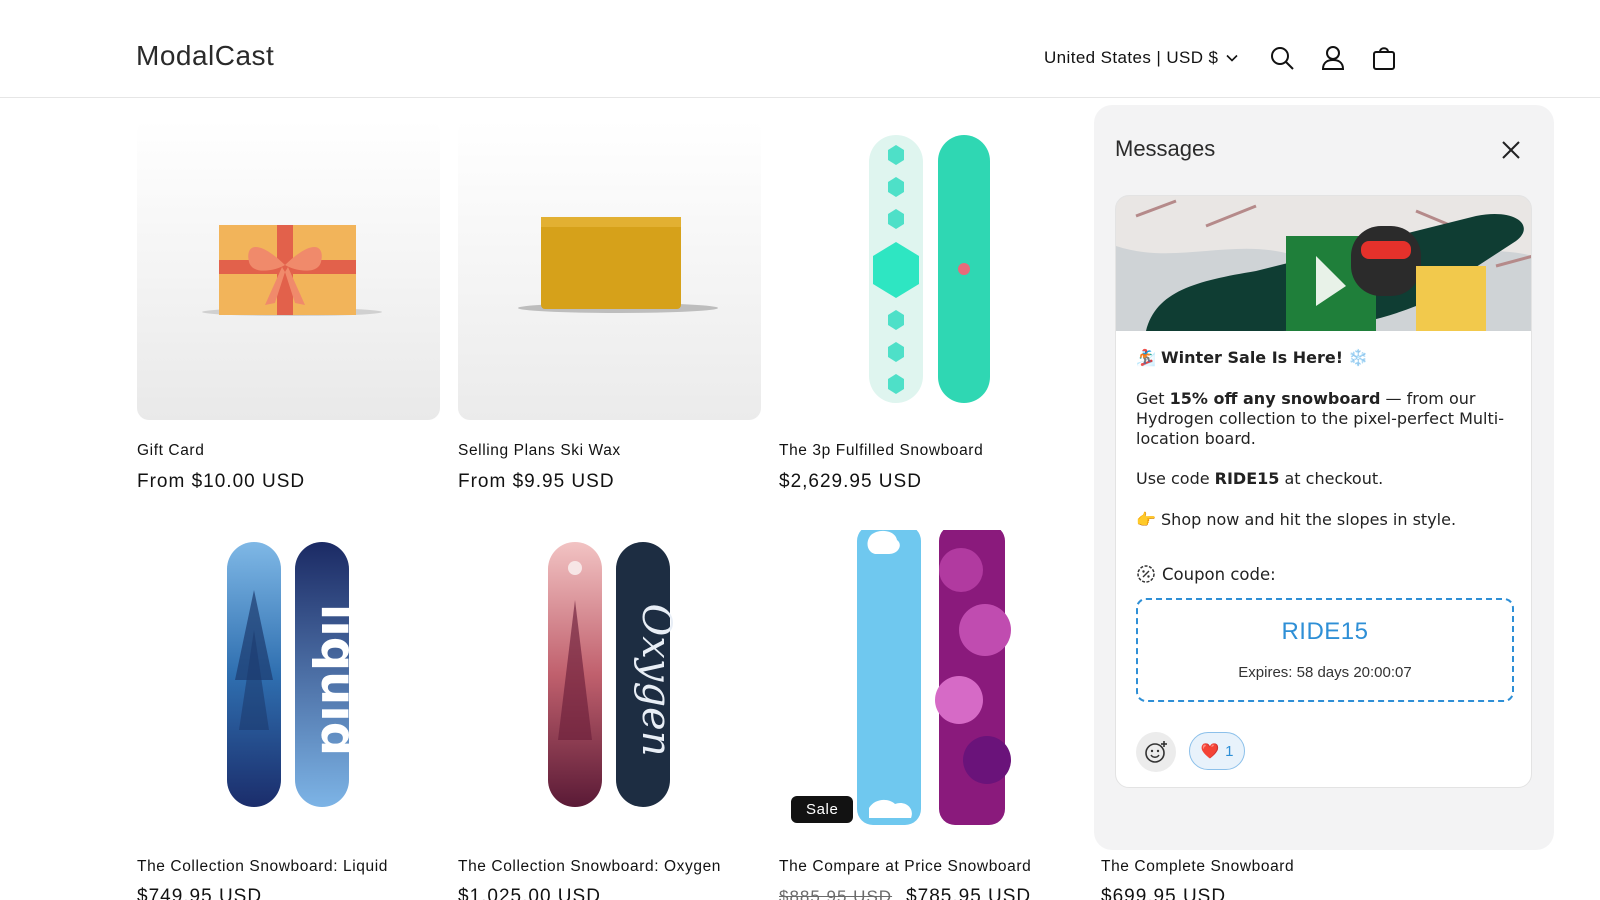 The height and width of the screenshot is (900, 1600). Describe the element at coordinates (1146, 357) in the screenshot. I see `snowboarder-emoji-icon: 🏂` at that location.